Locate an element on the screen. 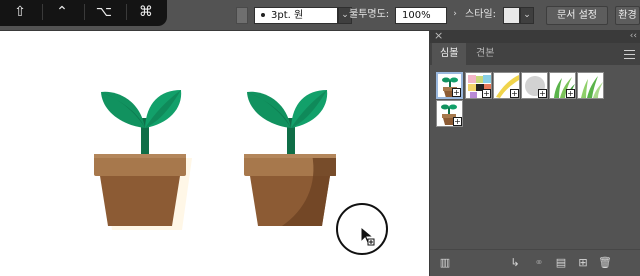 This screenshot has width=640, height=276. panel-footer: ▥ ↳ ⚭ ▤ ⊞ 🗑 is located at coordinates (535, 262).